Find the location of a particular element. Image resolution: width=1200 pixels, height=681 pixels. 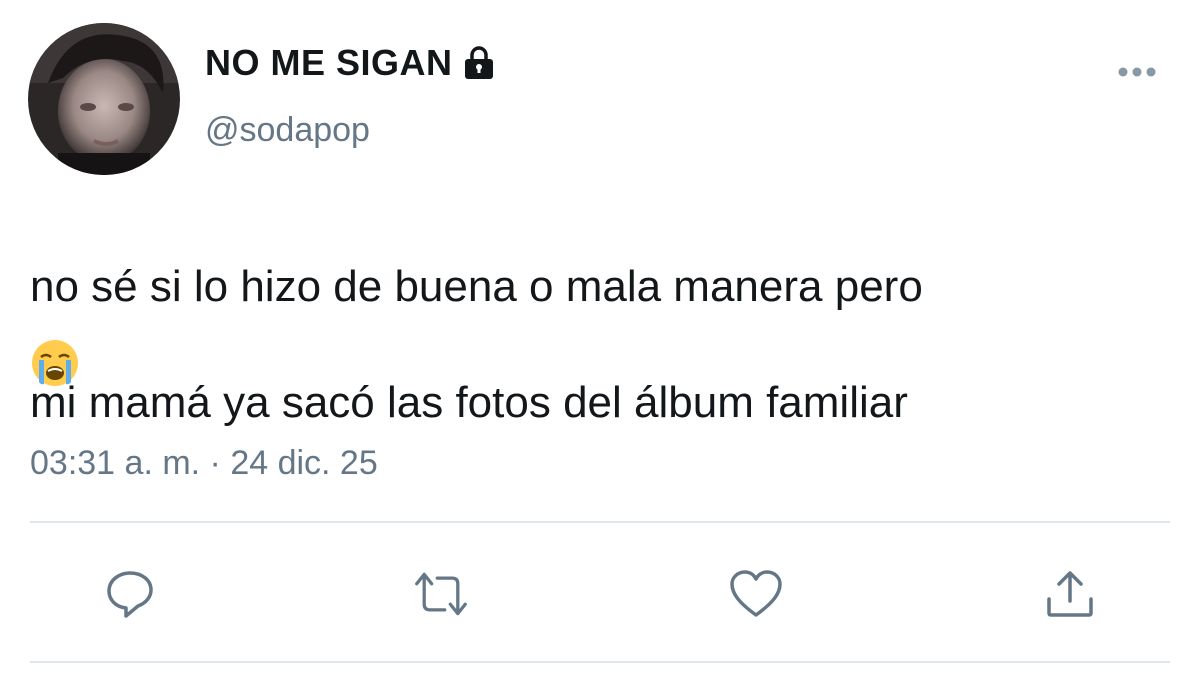

more-options-icon is located at coordinates (1137, 72).